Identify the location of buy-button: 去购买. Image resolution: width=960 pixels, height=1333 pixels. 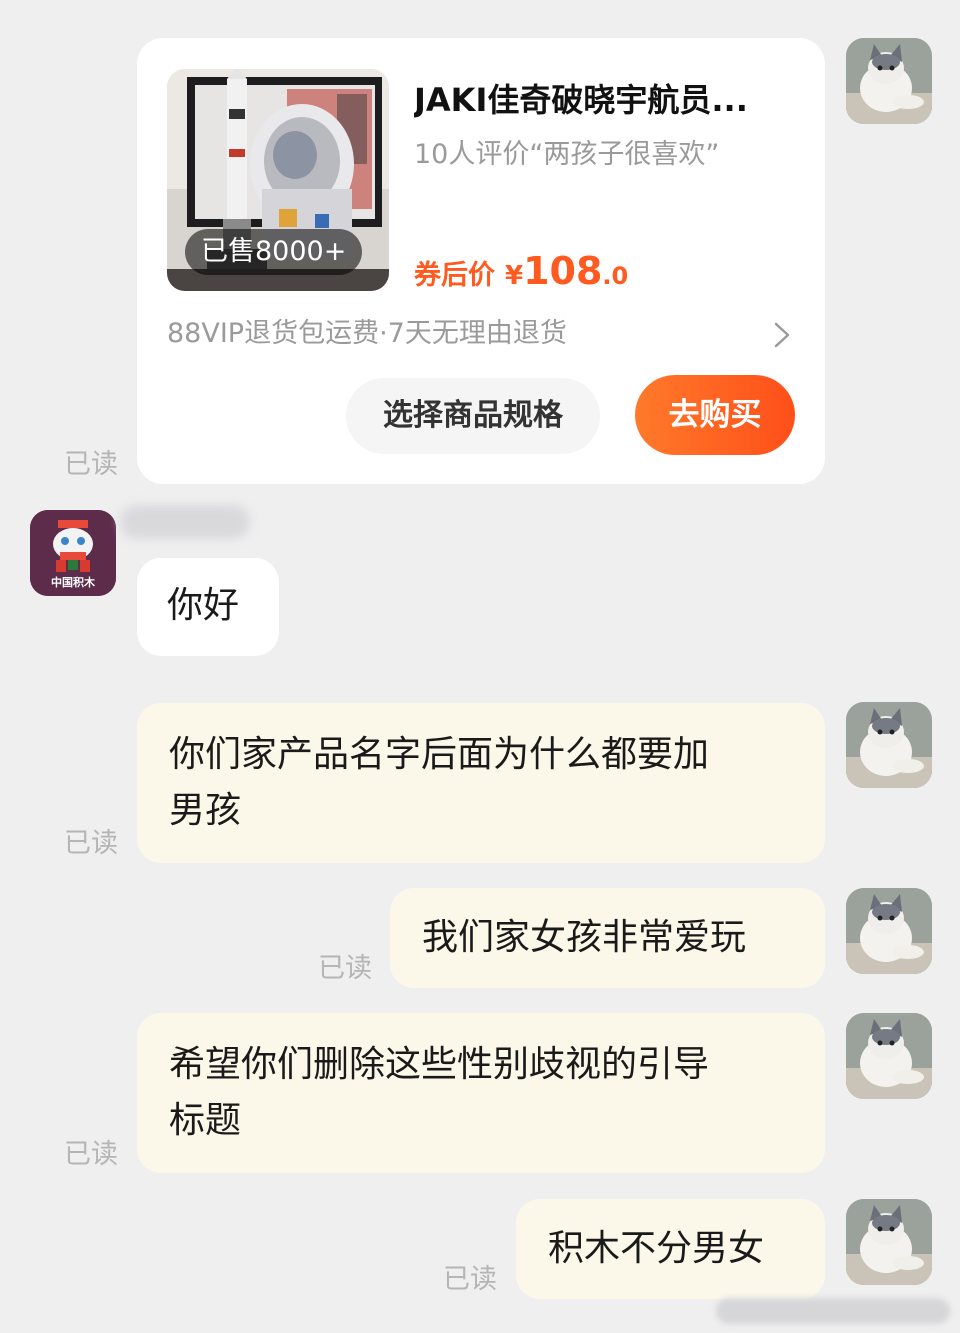
(715, 415).